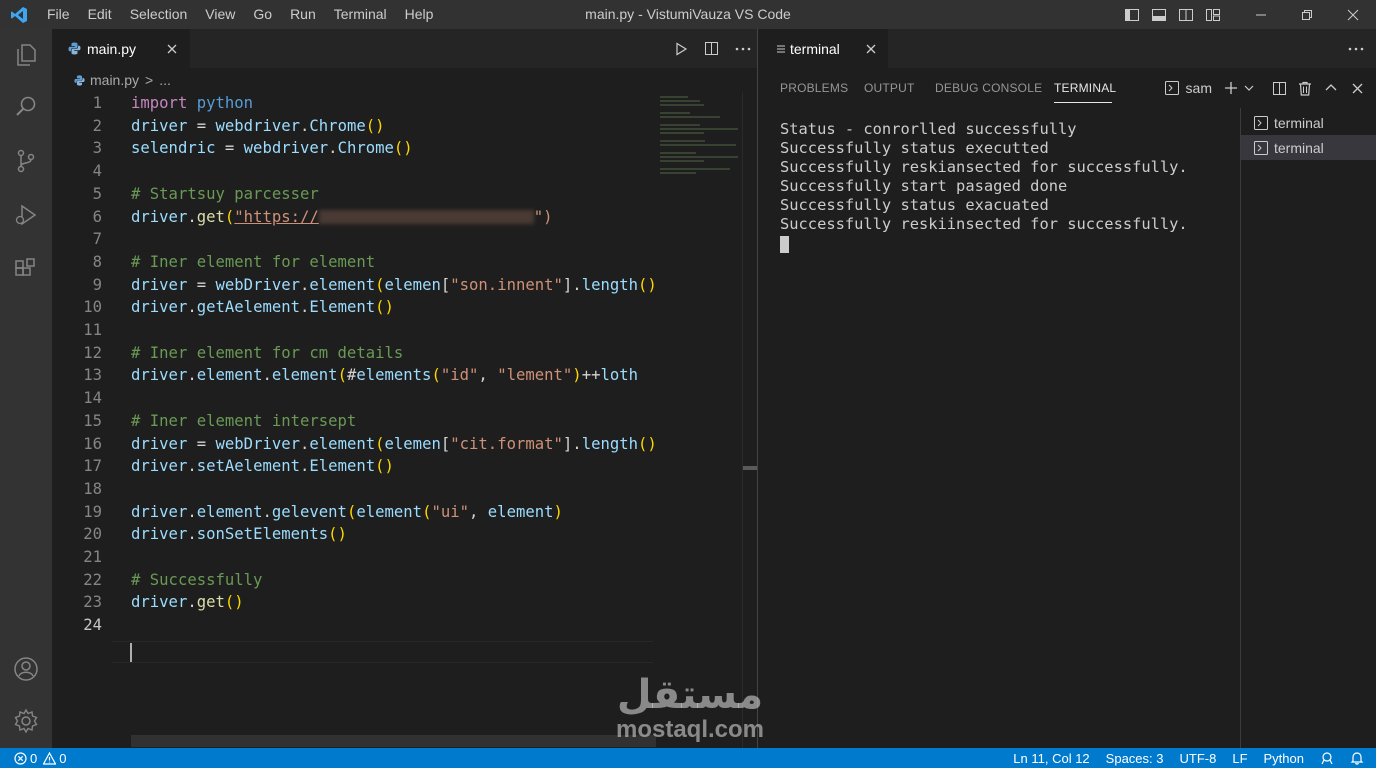  What do you see at coordinates (360, 14) in the screenshot?
I see `menu-terminal: Terminal` at bounding box center [360, 14].